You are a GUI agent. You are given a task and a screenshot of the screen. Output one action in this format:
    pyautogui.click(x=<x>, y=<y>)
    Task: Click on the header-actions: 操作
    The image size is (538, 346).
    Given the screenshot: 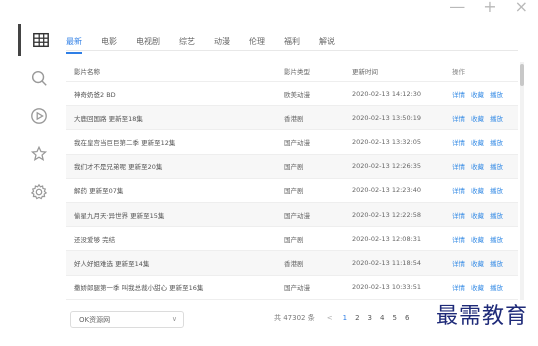 What is the action you would take?
    pyautogui.click(x=458, y=71)
    